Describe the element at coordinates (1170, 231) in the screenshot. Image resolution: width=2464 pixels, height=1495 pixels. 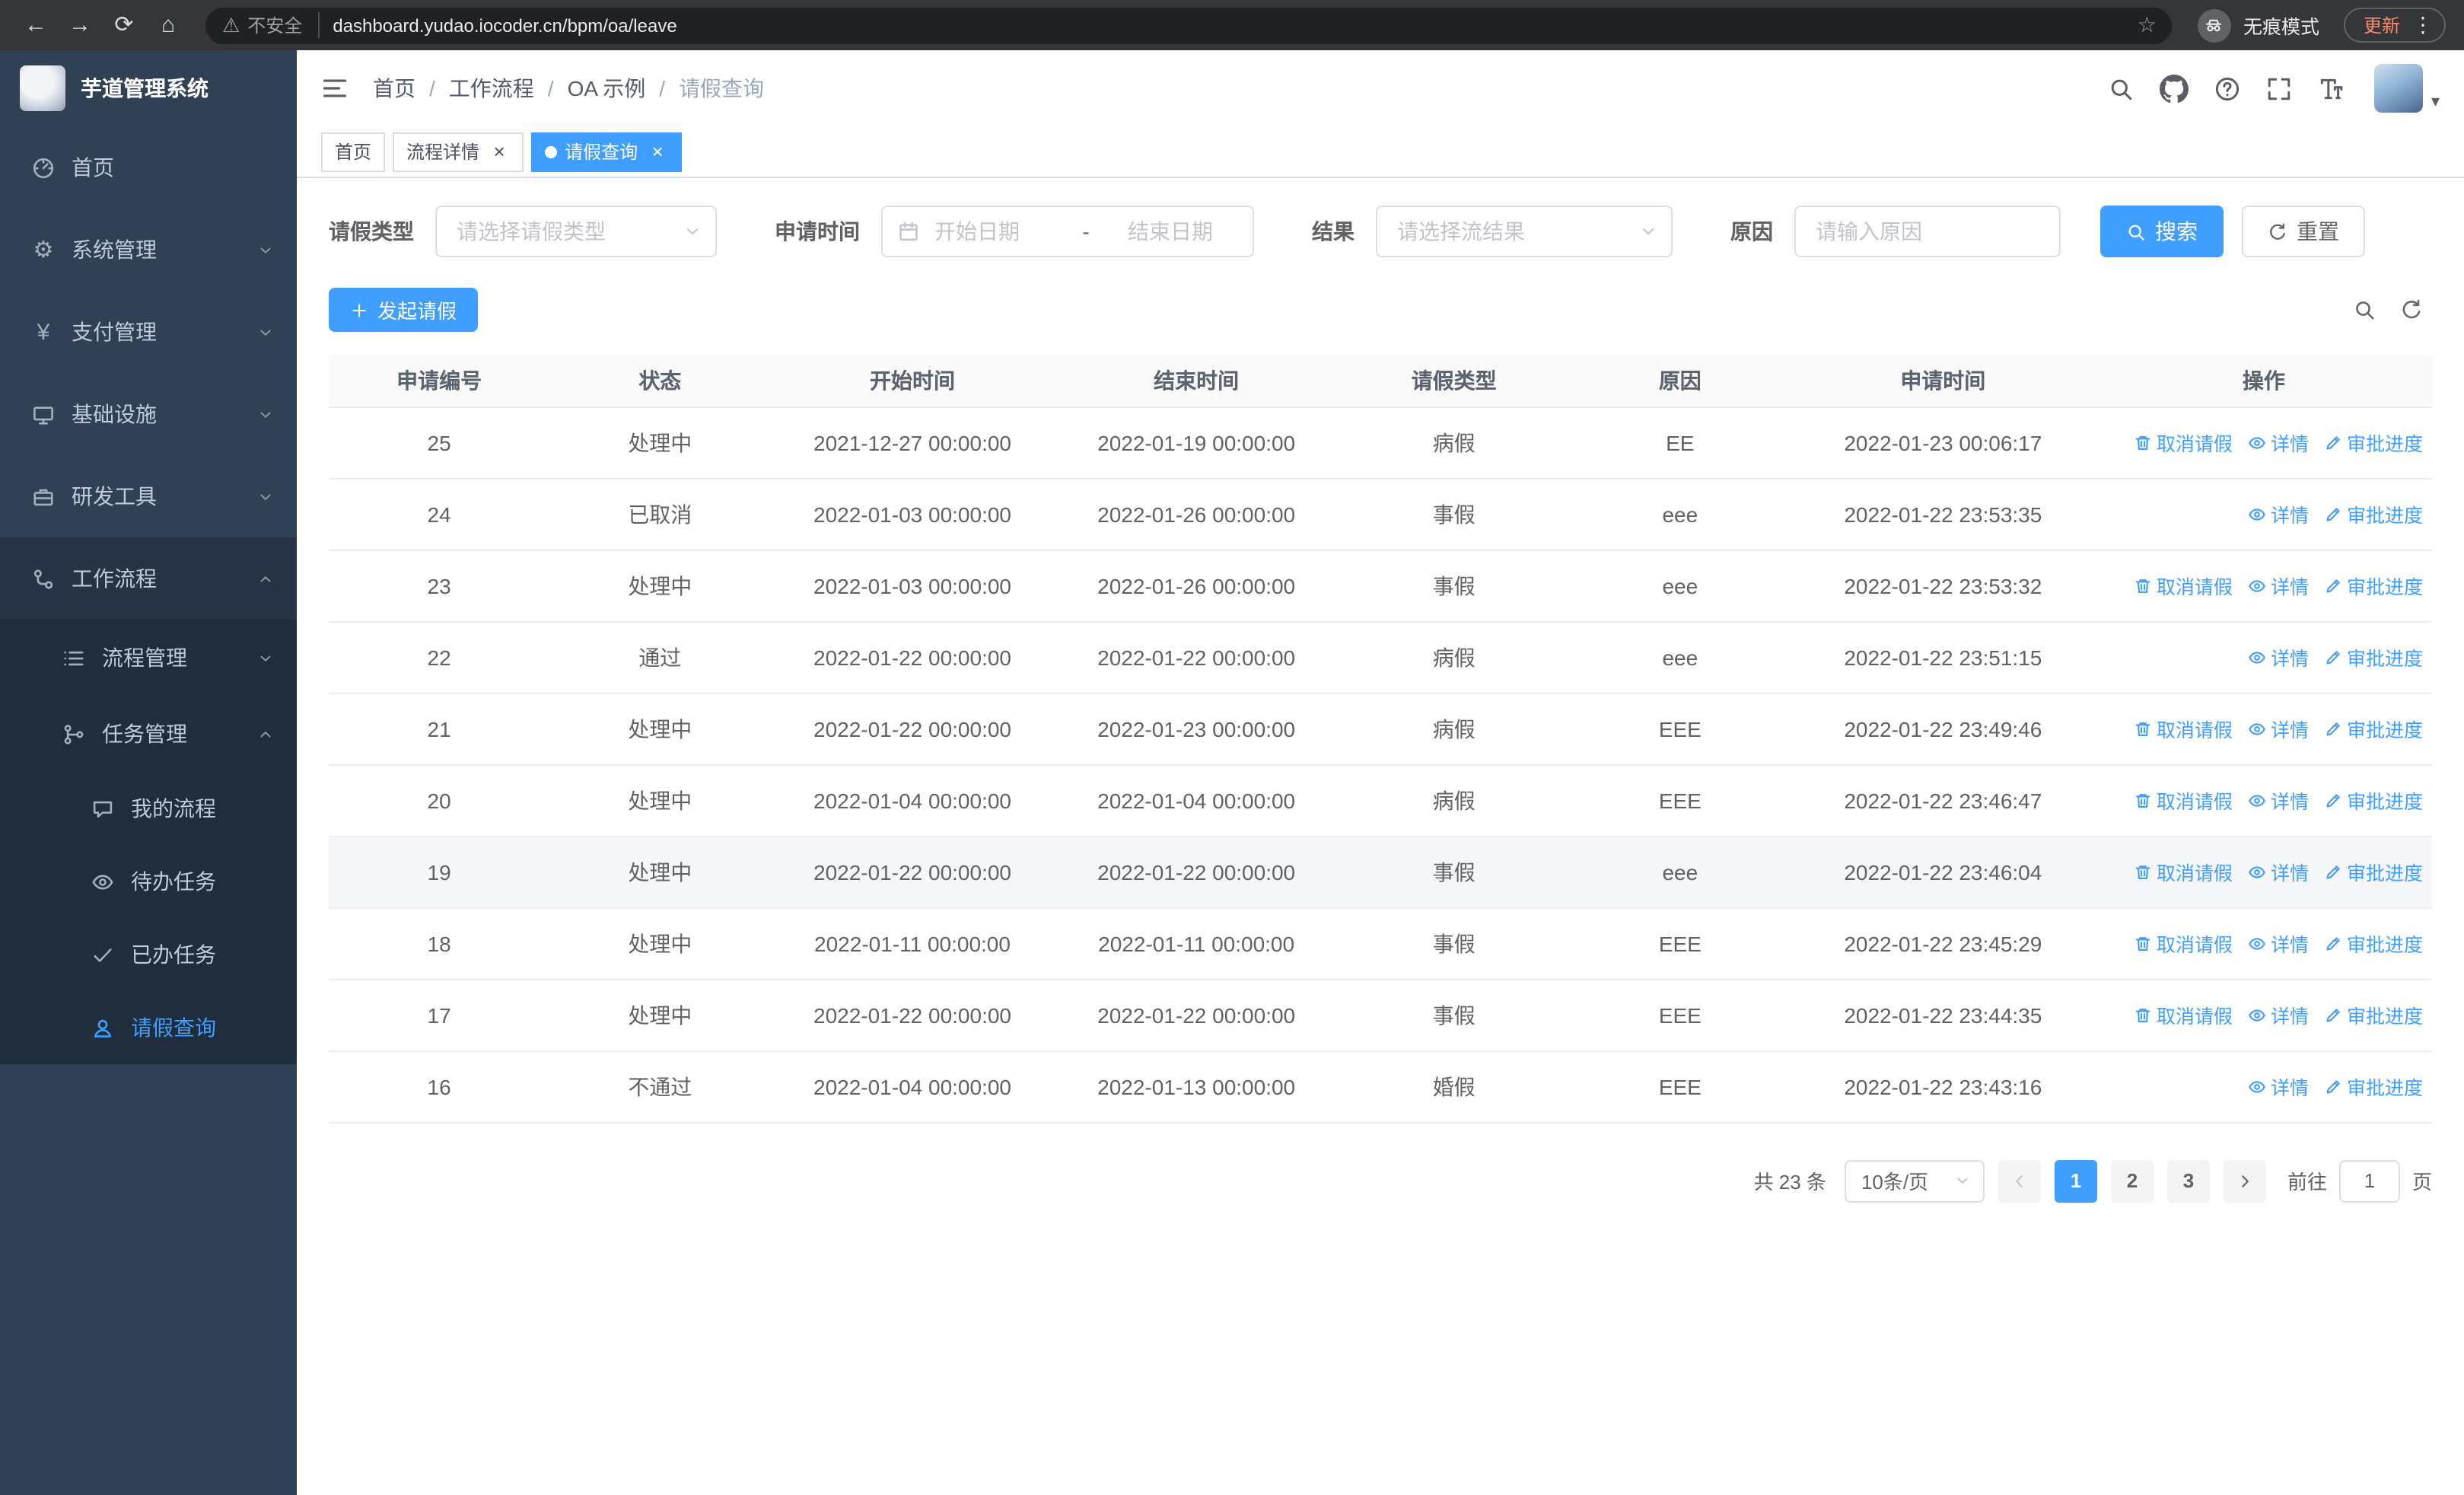
I see `end-date-placeholder: 结束日期` at that location.